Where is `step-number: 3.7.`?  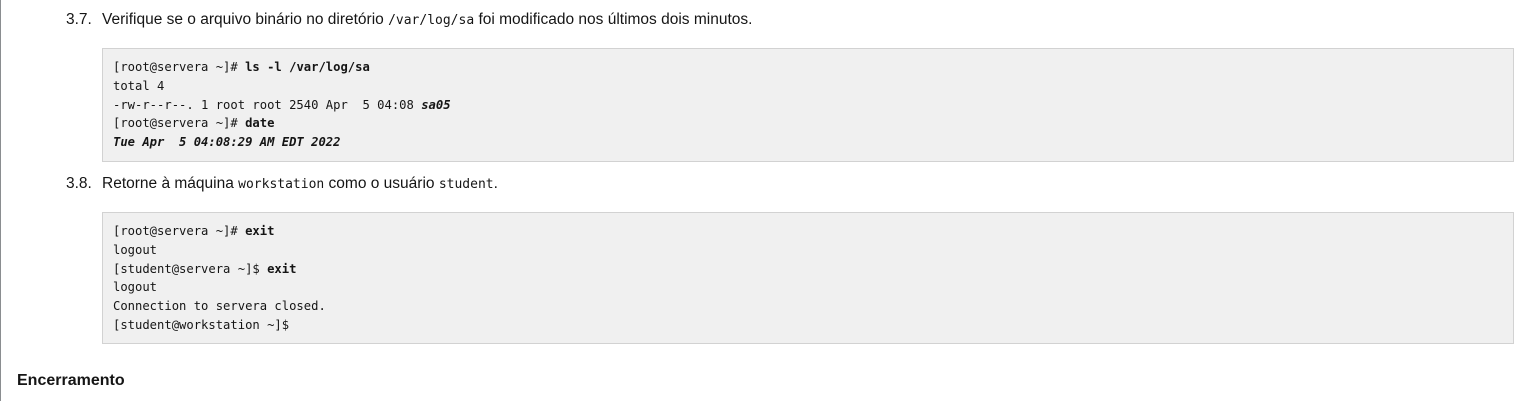 step-number: 3.7. is located at coordinates (79, 19).